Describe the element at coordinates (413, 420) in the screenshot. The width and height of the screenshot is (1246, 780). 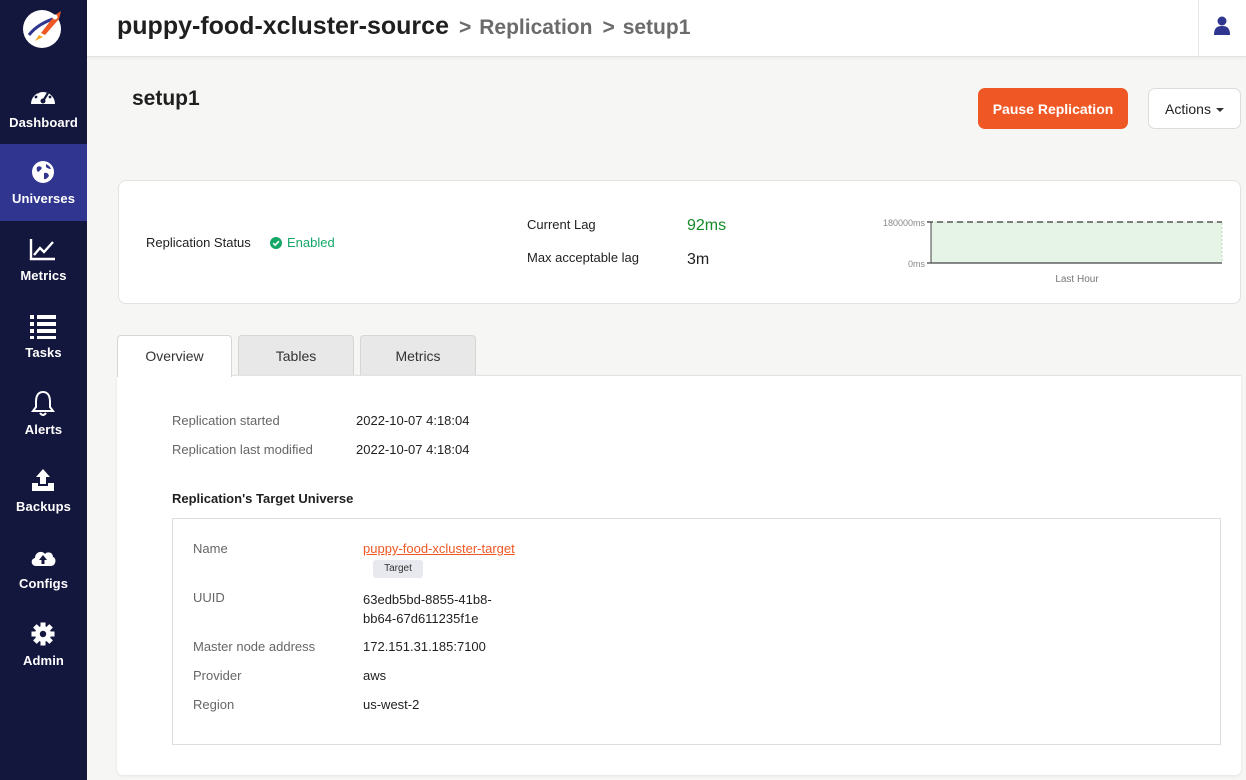
I see `replication-started-value: 2022-10-07 4:18:04` at that location.